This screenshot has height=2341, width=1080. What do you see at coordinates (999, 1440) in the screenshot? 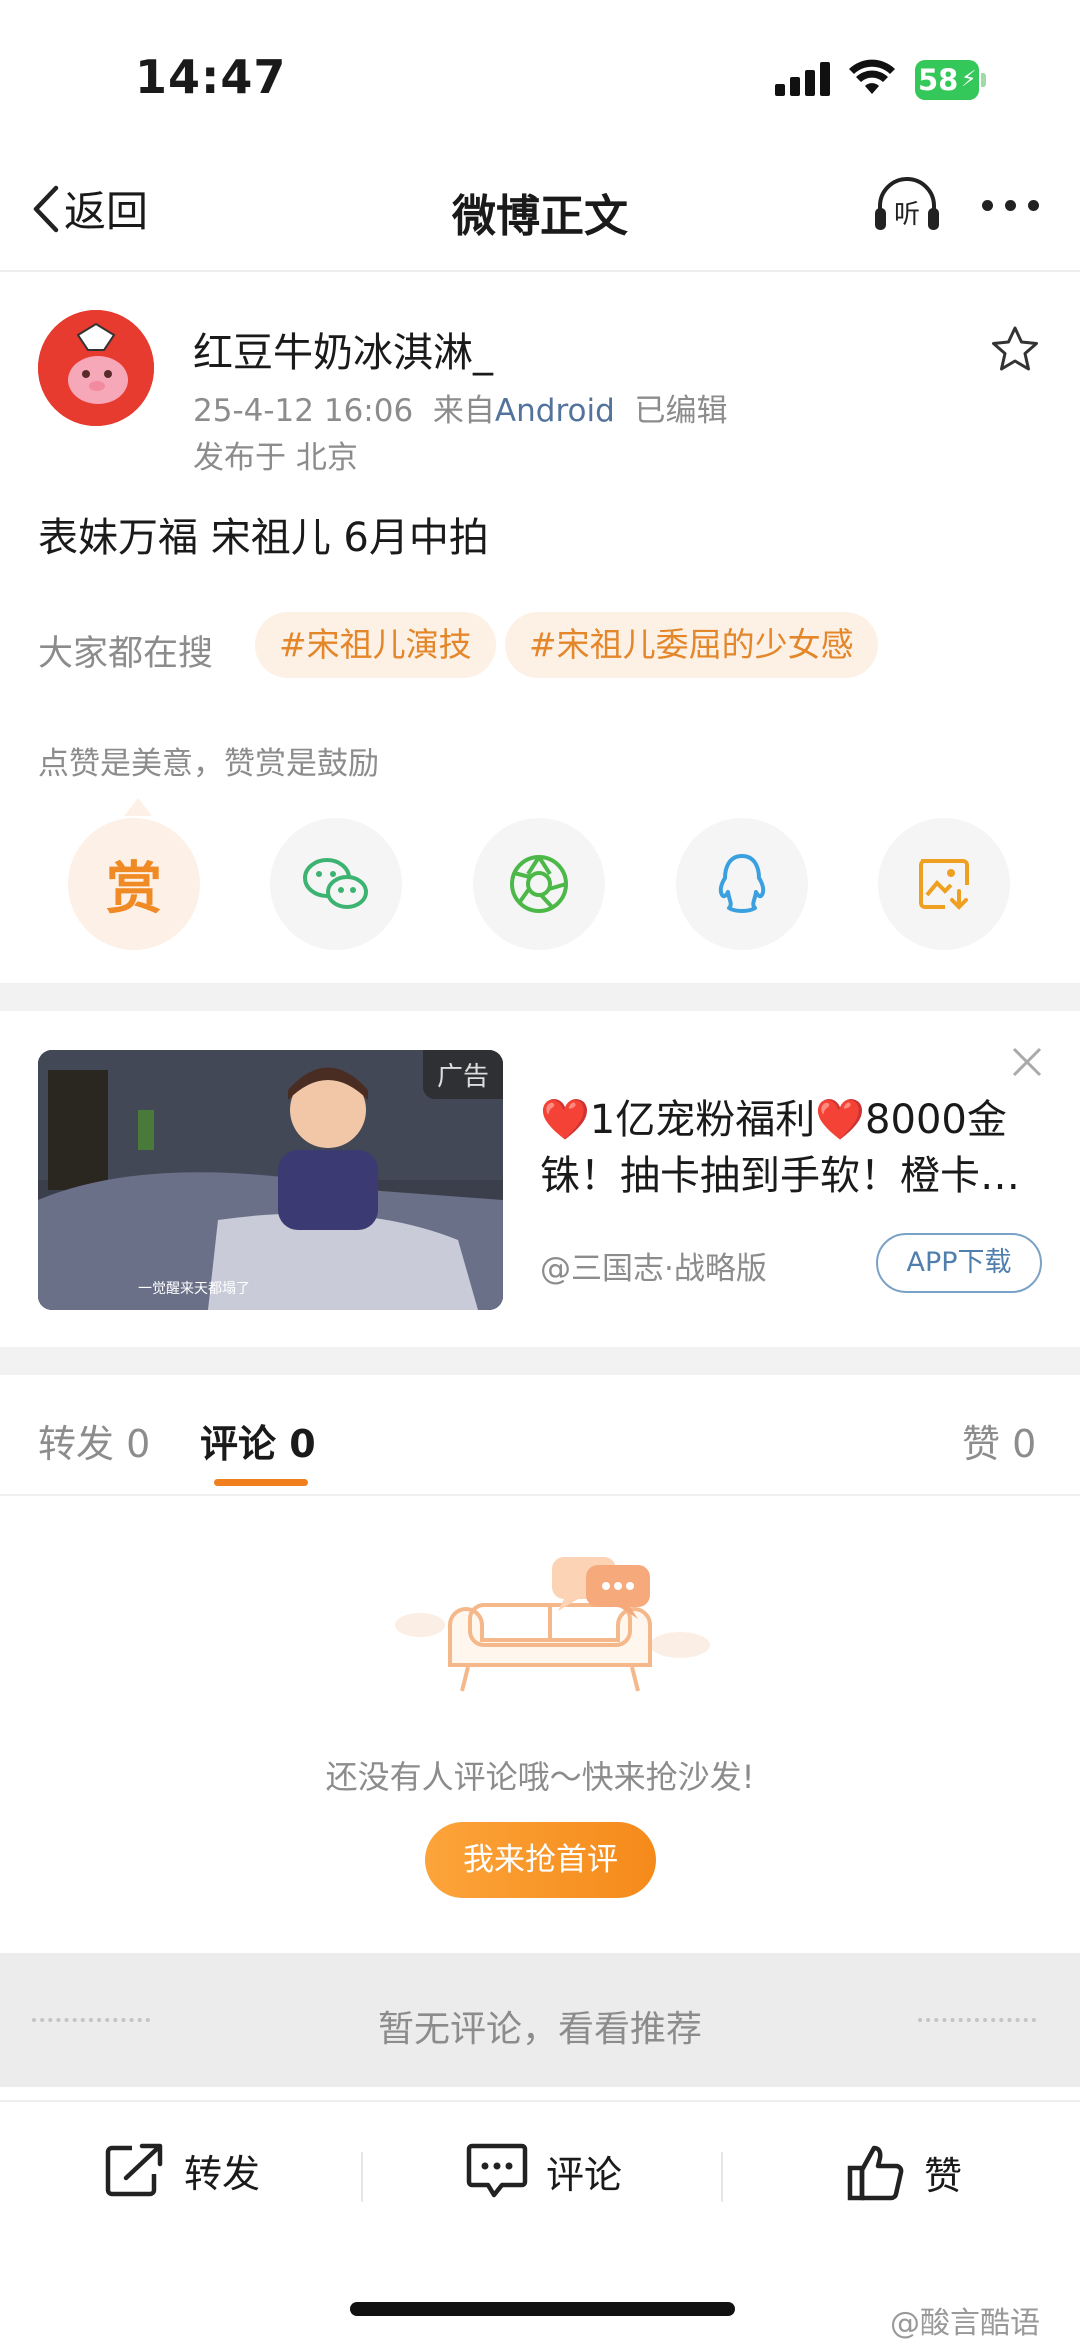
I see `tab-like: 赞 0` at bounding box center [999, 1440].